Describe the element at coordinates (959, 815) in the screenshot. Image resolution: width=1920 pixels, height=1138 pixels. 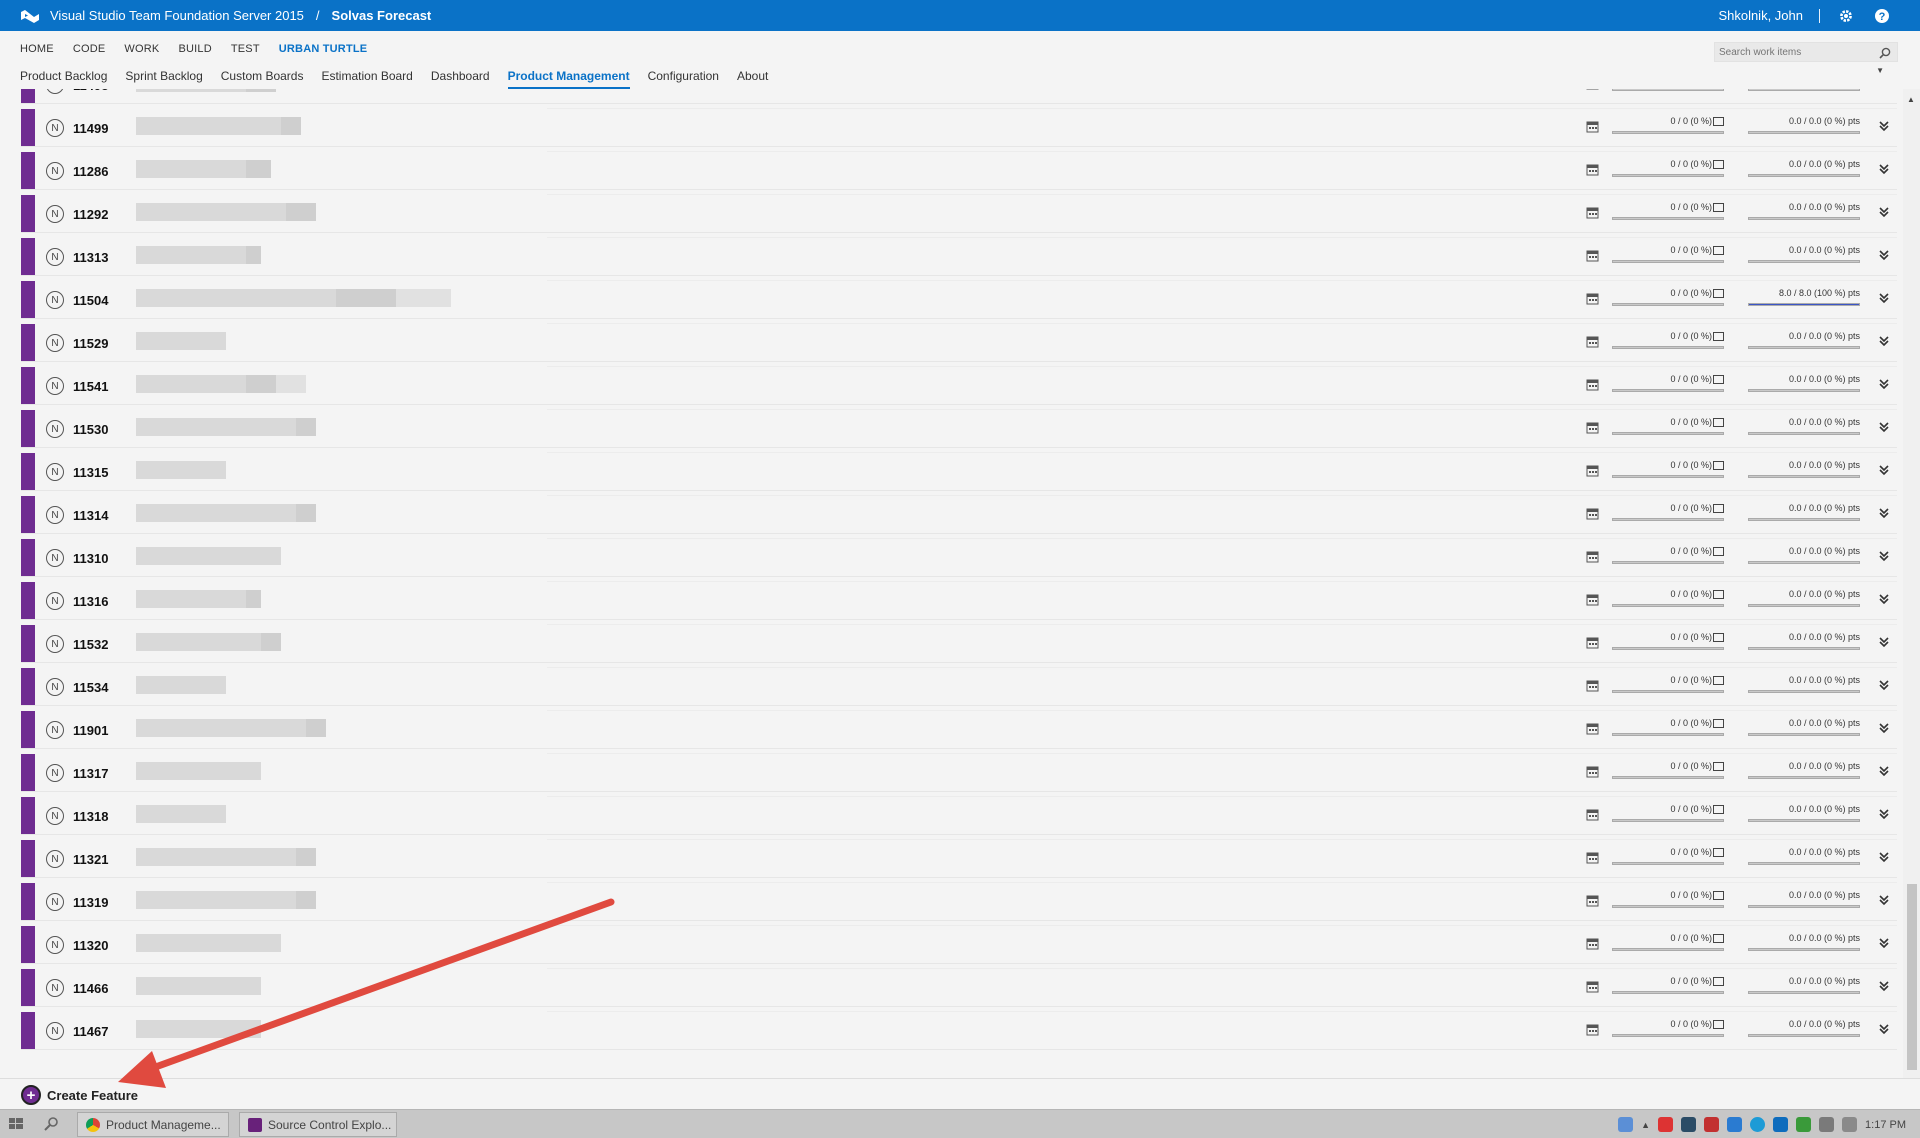
I see `feature-row: N 11318 0 / 0 (0 %) 0.0 / 0.0 (0 %) pts` at that location.